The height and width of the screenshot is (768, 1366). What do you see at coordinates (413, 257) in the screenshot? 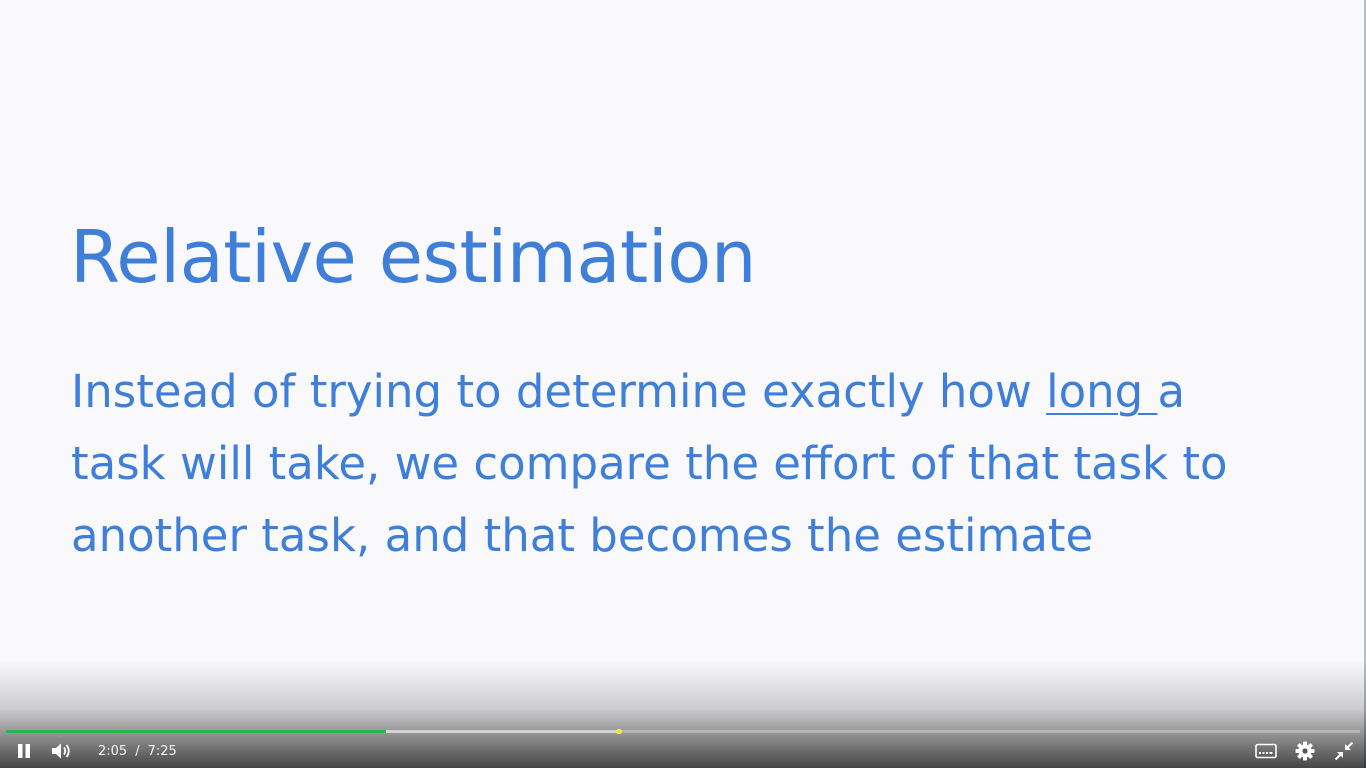
I see `slide-title: Relative estimation` at bounding box center [413, 257].